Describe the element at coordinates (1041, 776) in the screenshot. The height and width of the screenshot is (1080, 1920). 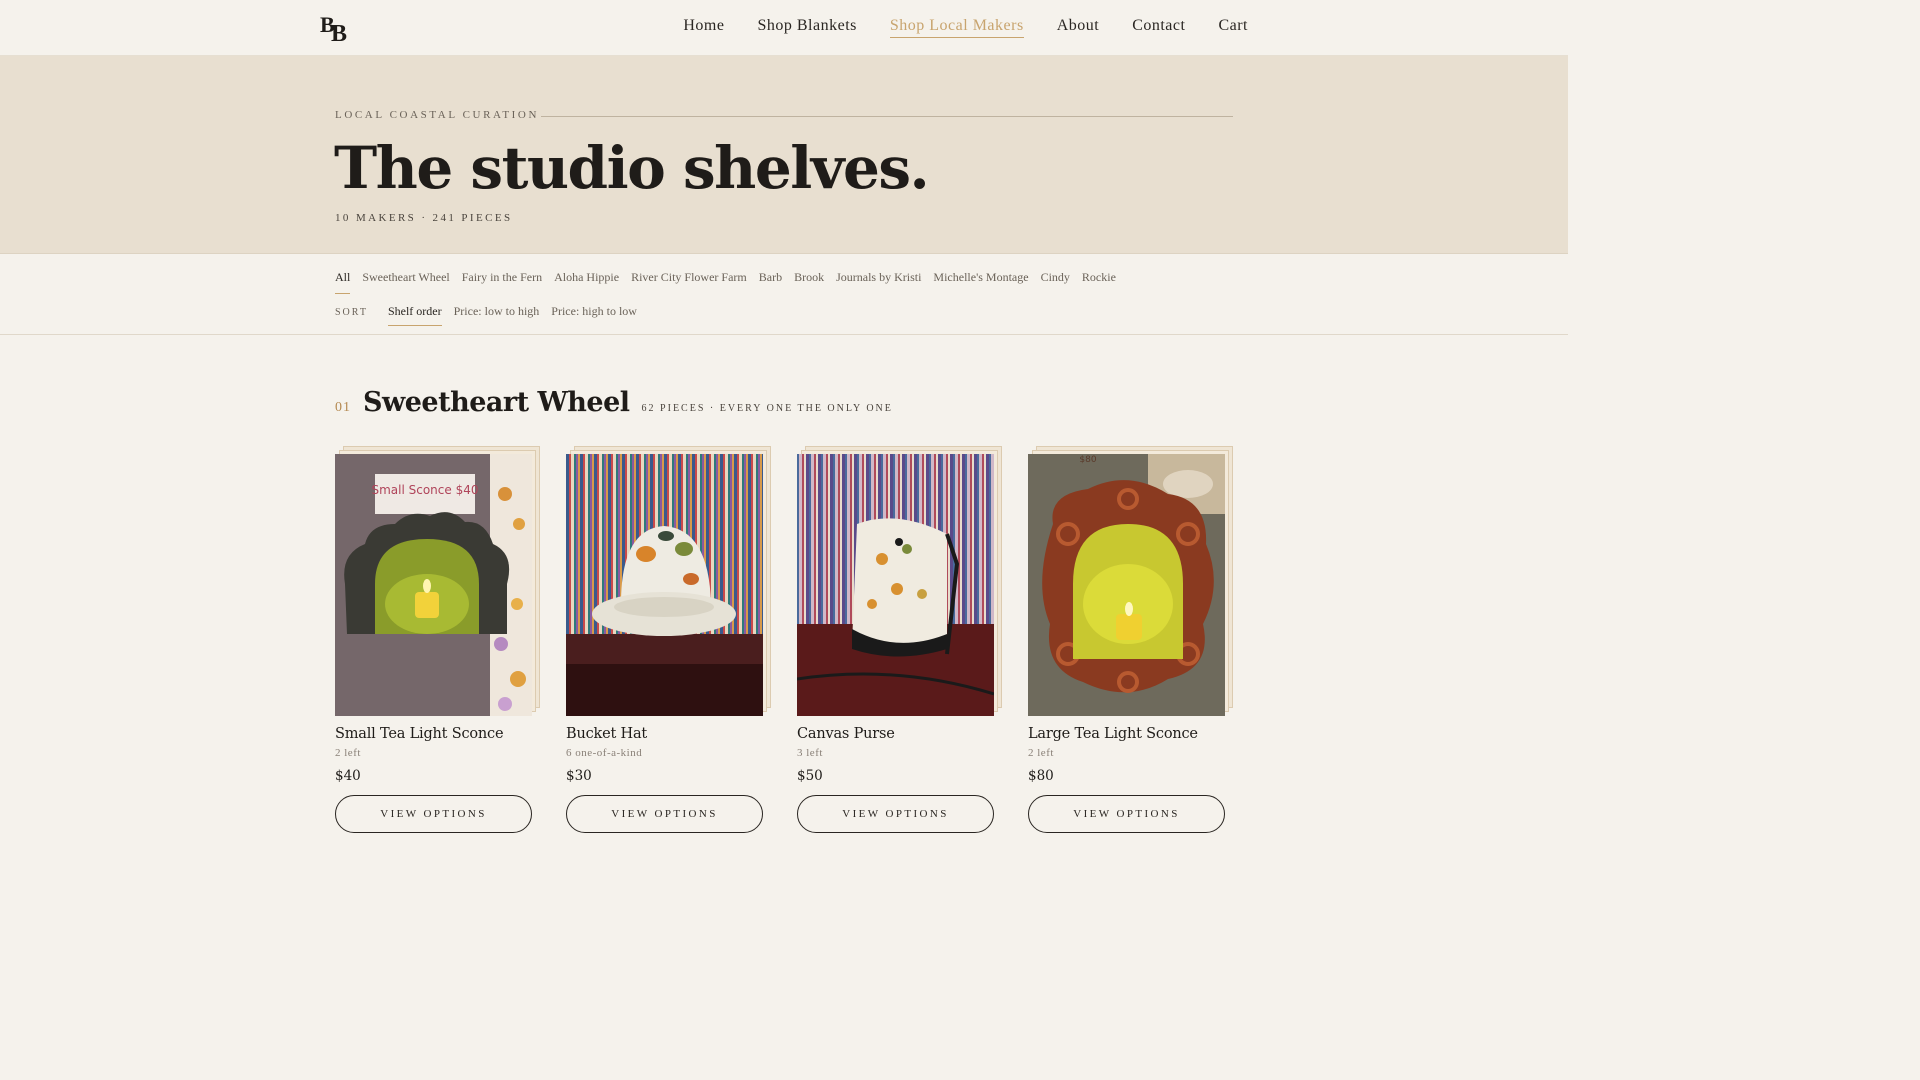
I see `product-price: $80` at that location.